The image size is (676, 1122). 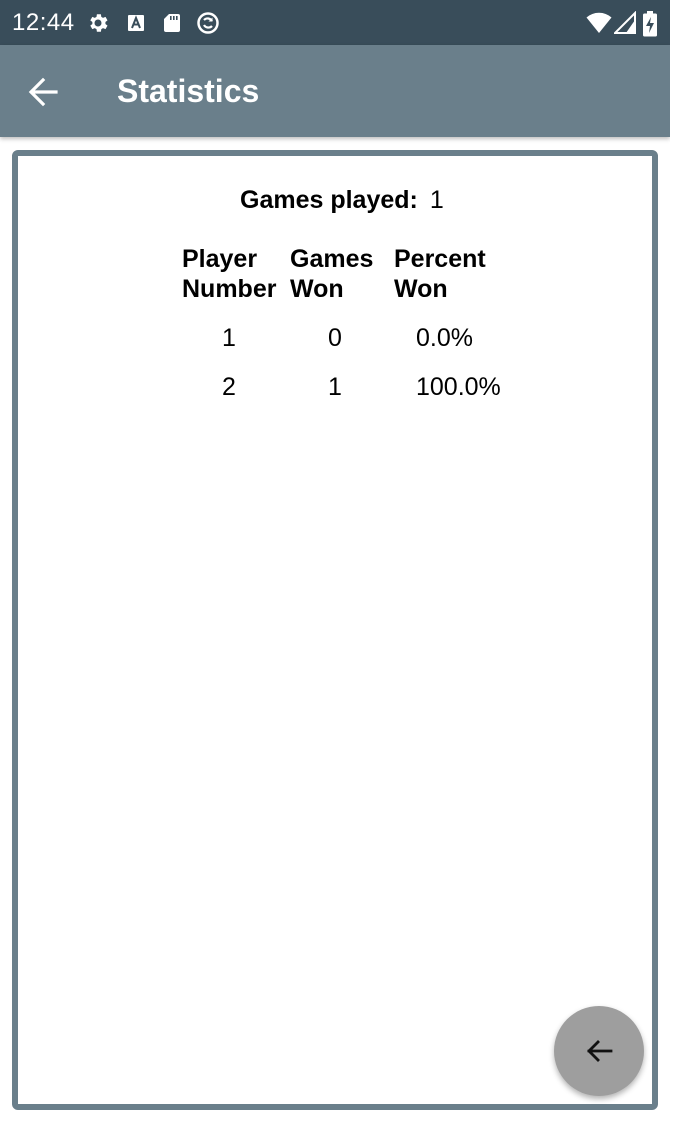 I want to click on cell-games-won: 1, so click(x=335, y=387).